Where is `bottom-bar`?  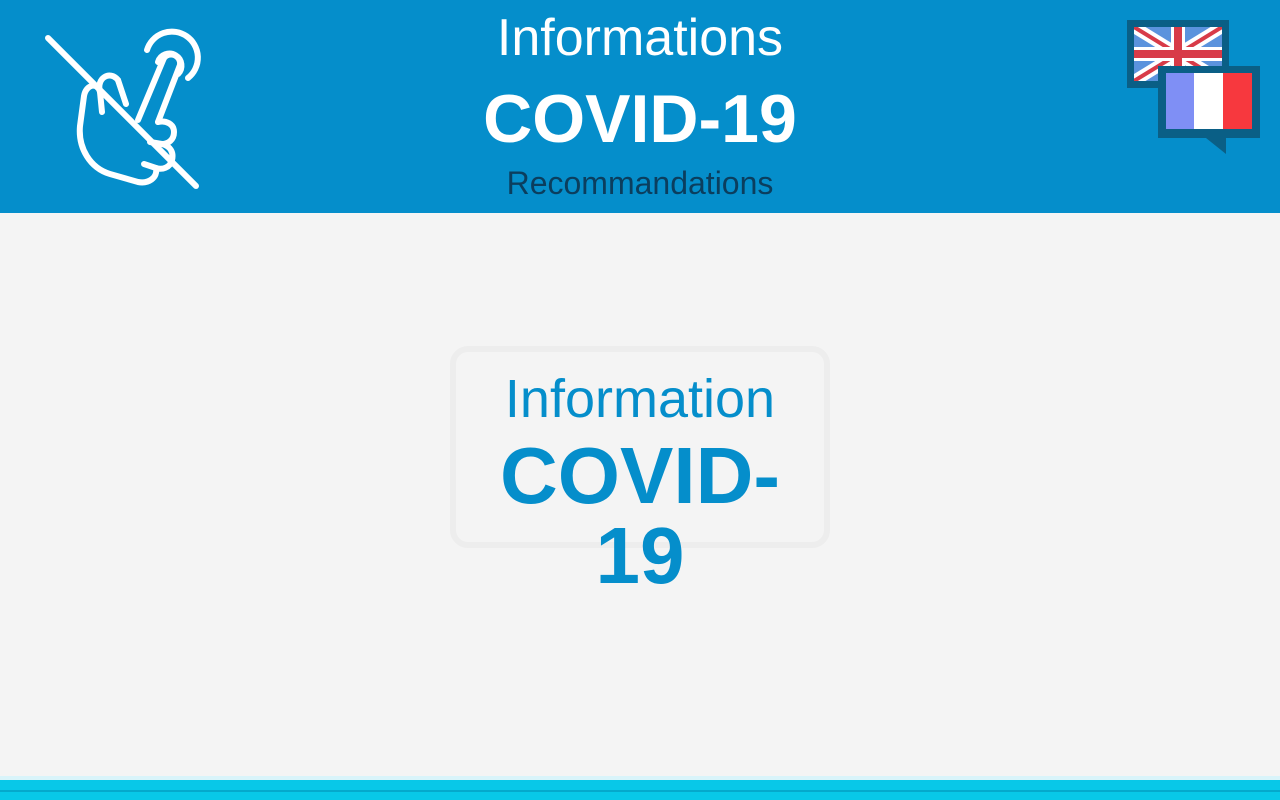 bottom-bar is located at coordinates (640, 788).